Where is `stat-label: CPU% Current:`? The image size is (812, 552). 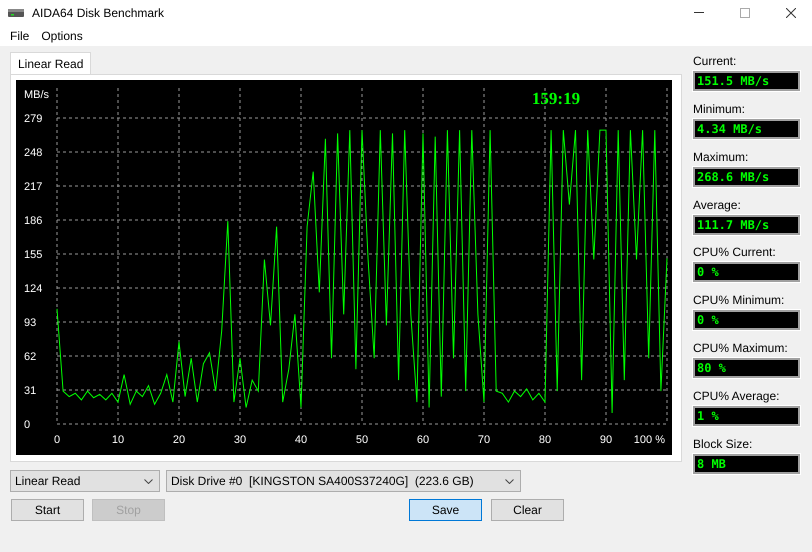
stat-label: CPU% Current: is located at coordinates (735, 252).